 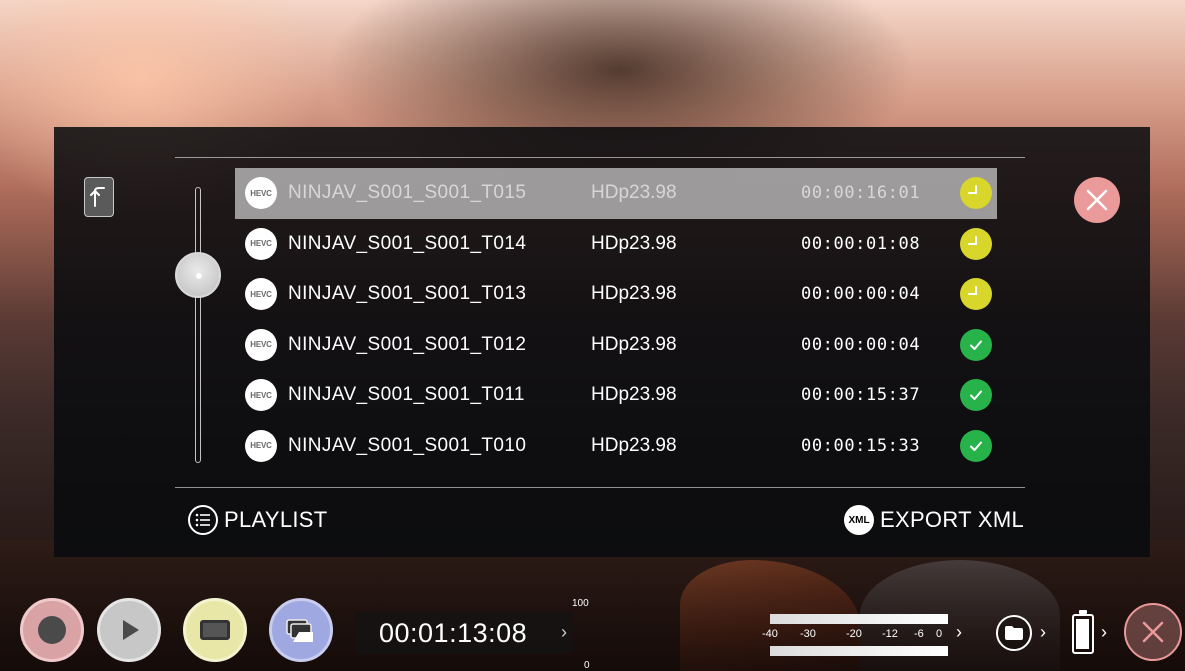 I want to click on media-folder-button, so click(x=1014, y=633).